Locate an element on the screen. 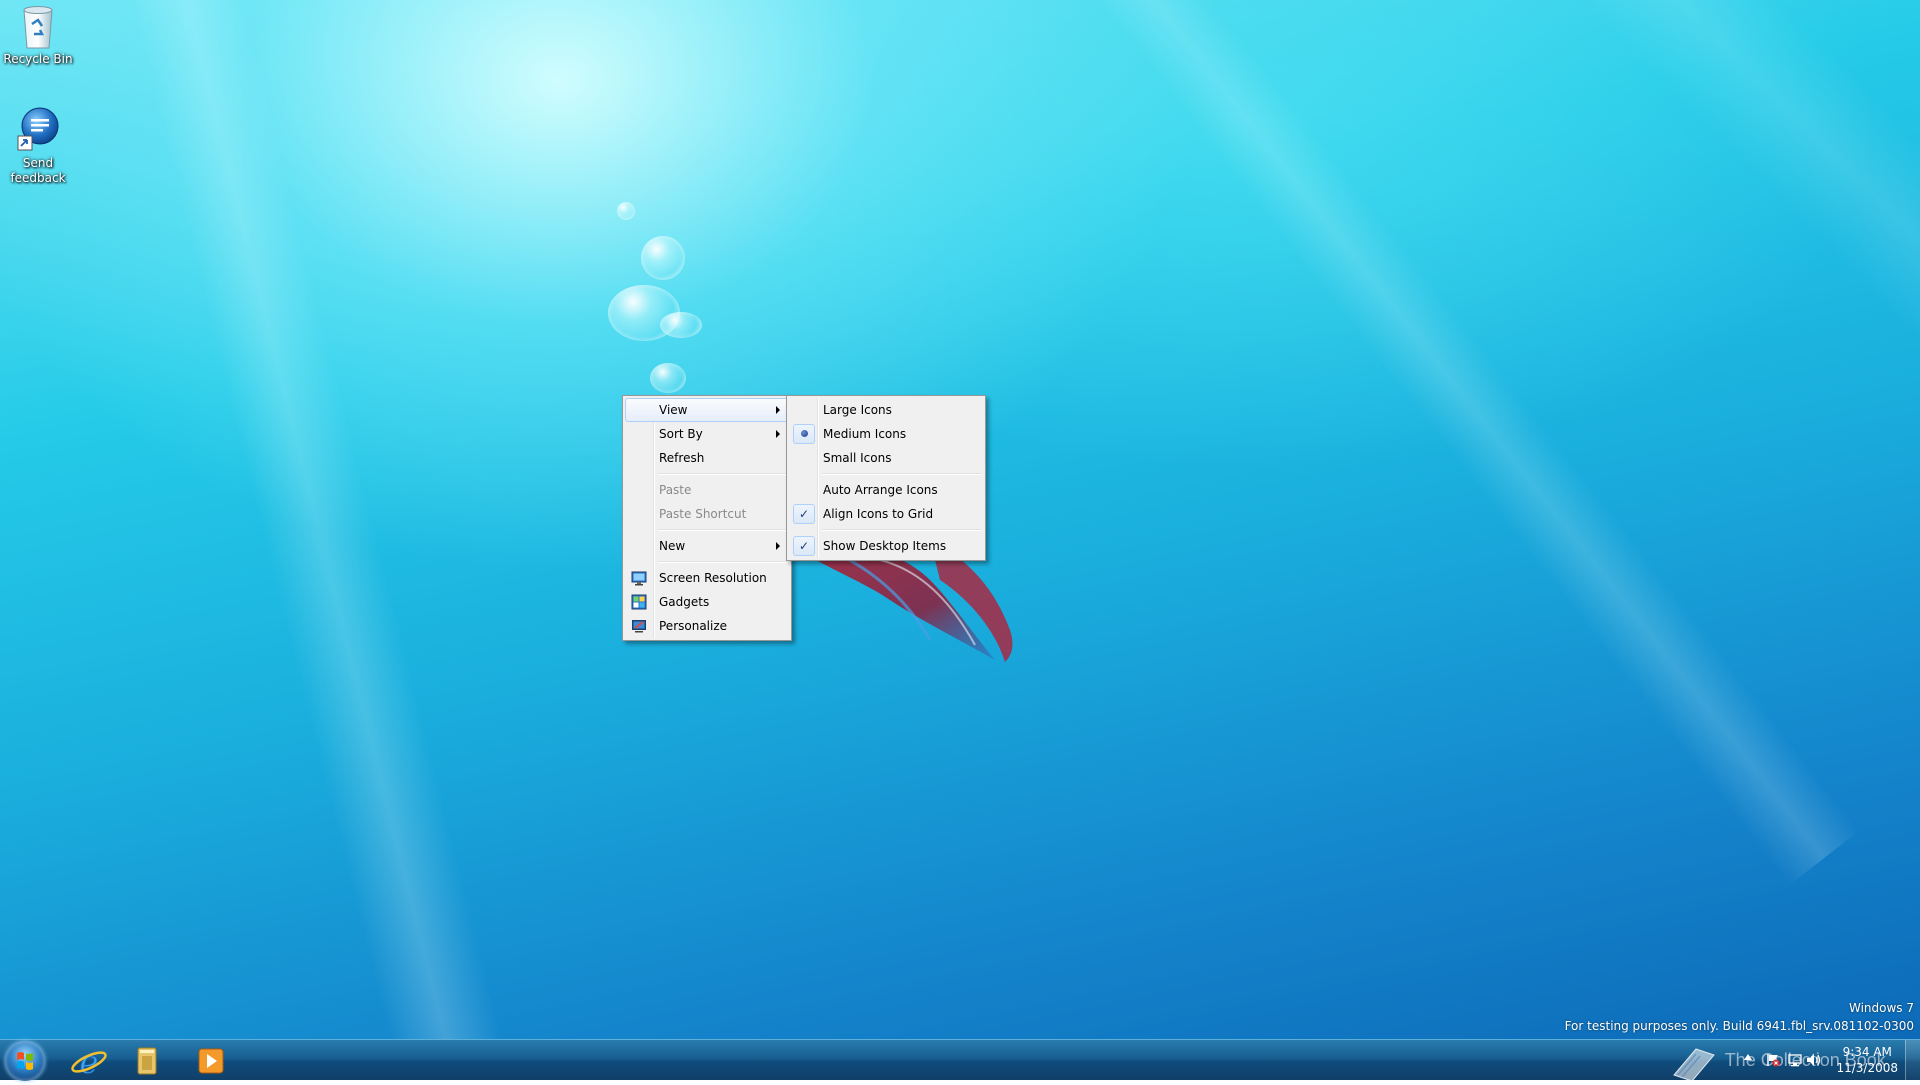  personalize-icon is located at coordinates (639, 626).